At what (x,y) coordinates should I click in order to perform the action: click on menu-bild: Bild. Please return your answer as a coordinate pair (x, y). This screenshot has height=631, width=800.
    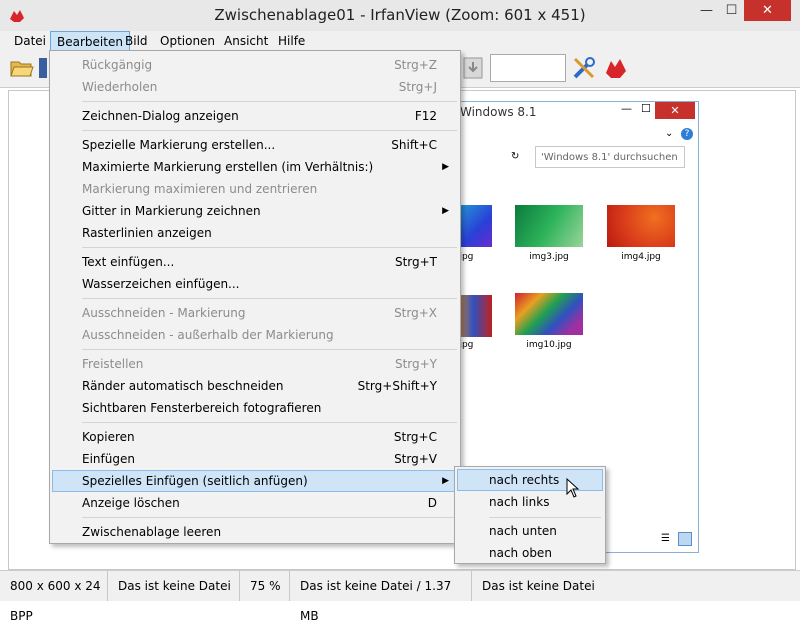
    Looking at the image, I should click on (136, 41).